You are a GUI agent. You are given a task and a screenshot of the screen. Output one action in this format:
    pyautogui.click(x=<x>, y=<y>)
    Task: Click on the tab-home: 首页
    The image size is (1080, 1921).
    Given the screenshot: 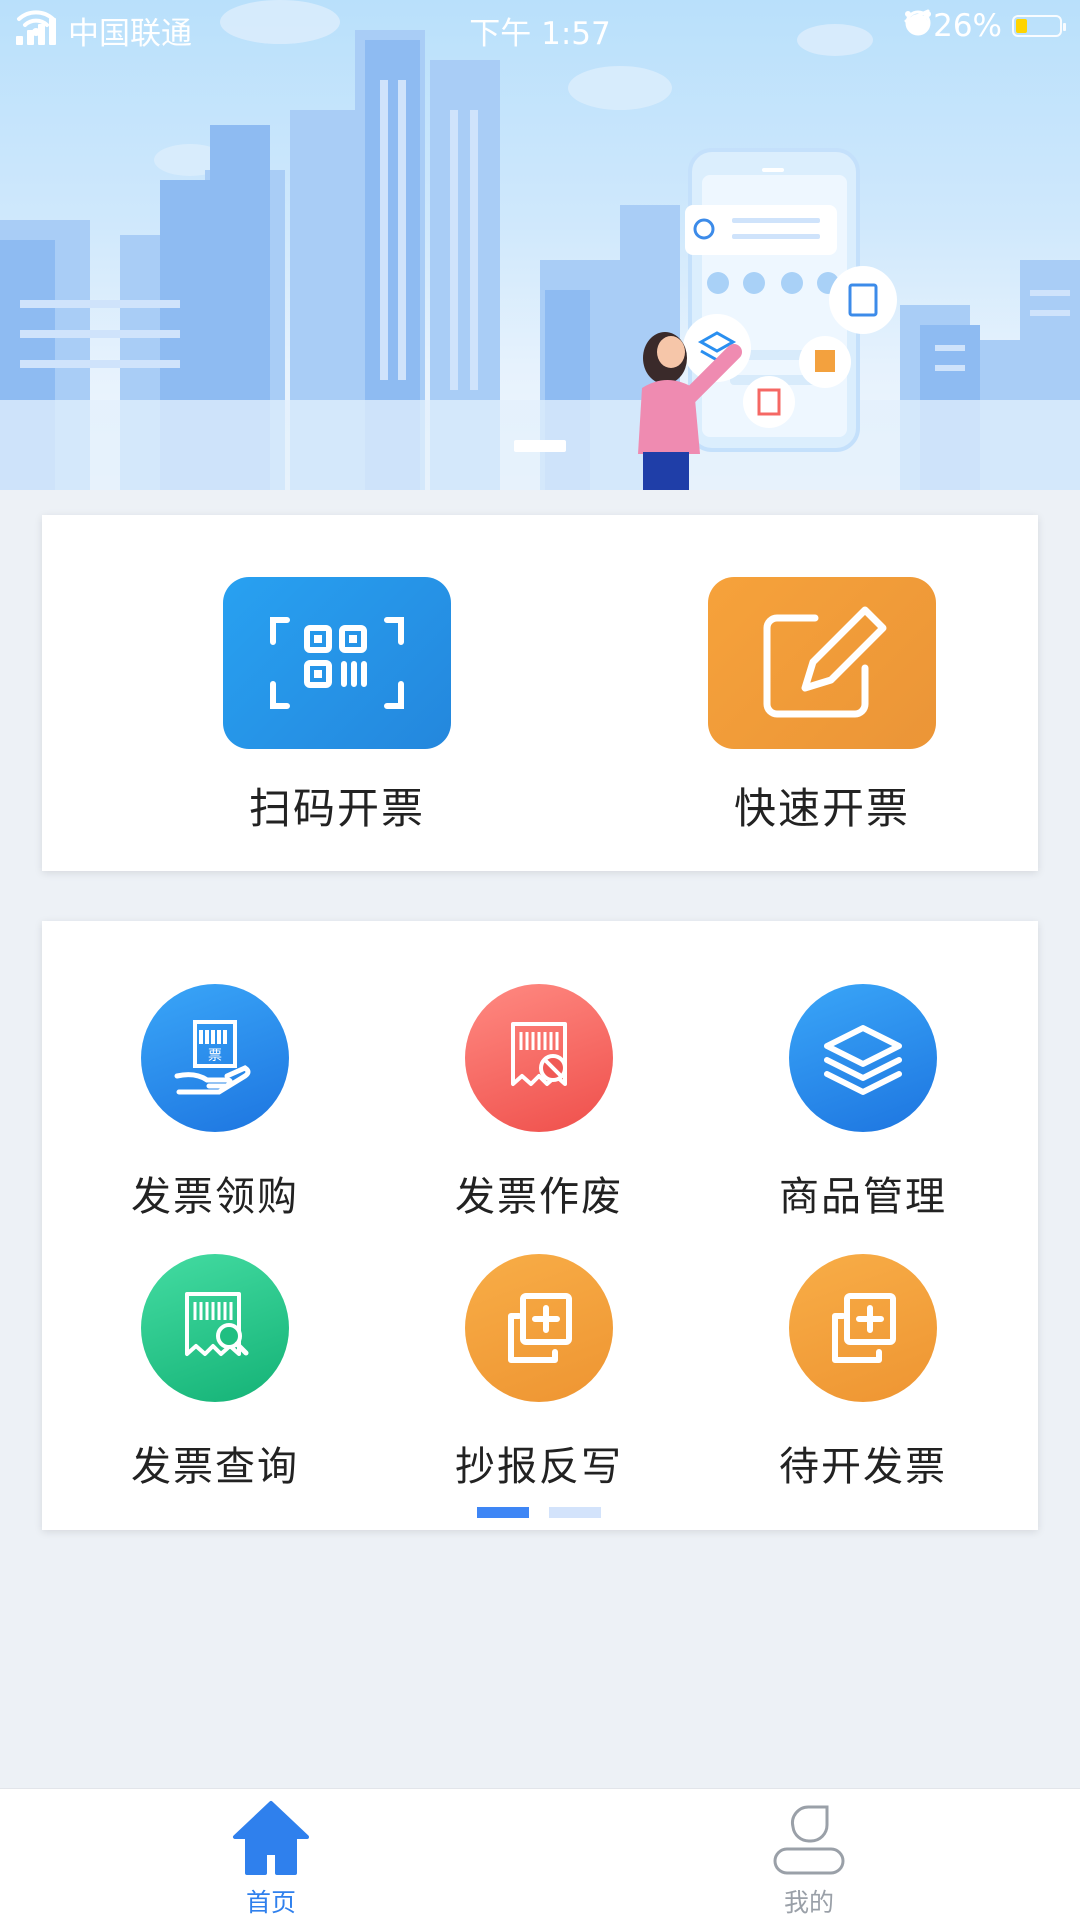 What is the action you would take?
    pyautogui.click(x=271, y=1859)
    